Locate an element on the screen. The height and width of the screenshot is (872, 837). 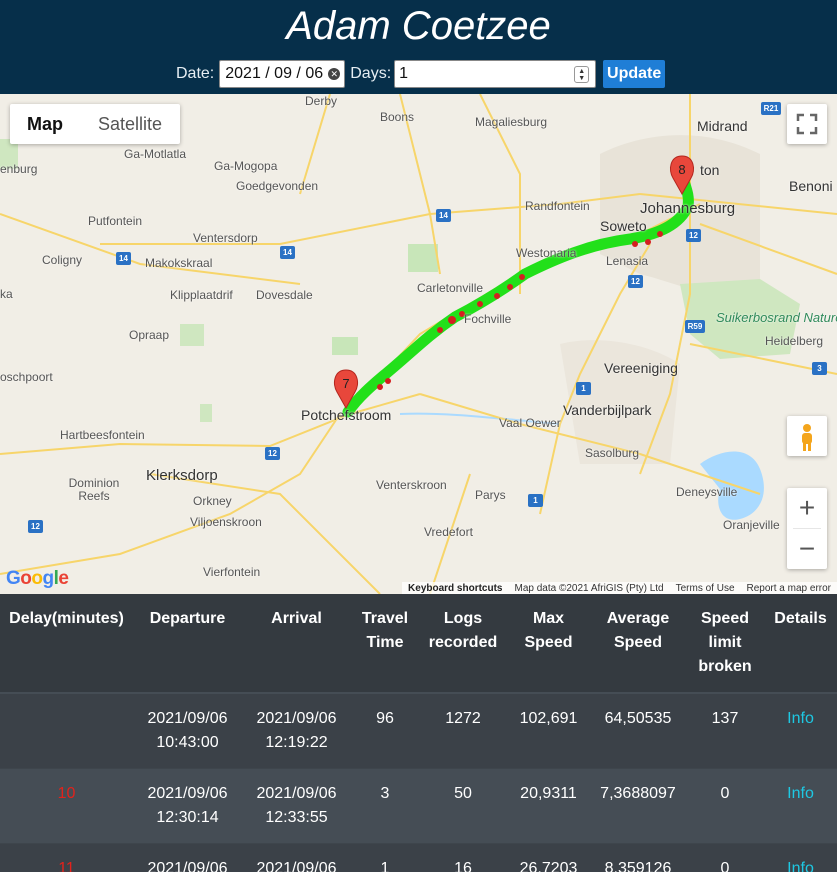
terms-link: Terms of Use is located at coordinates (705, 588).